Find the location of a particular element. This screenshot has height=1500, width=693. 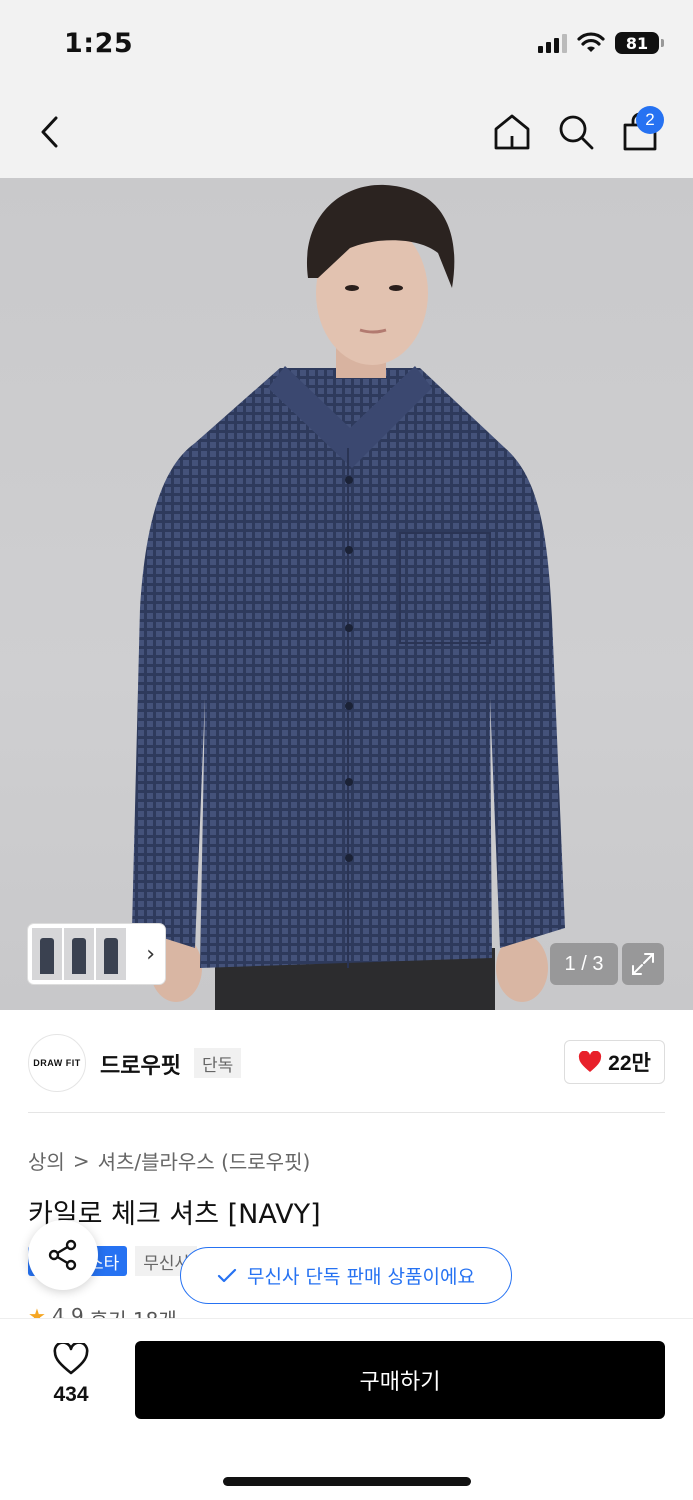

thumbnail-strip: › is located at coordinates (96, 954).